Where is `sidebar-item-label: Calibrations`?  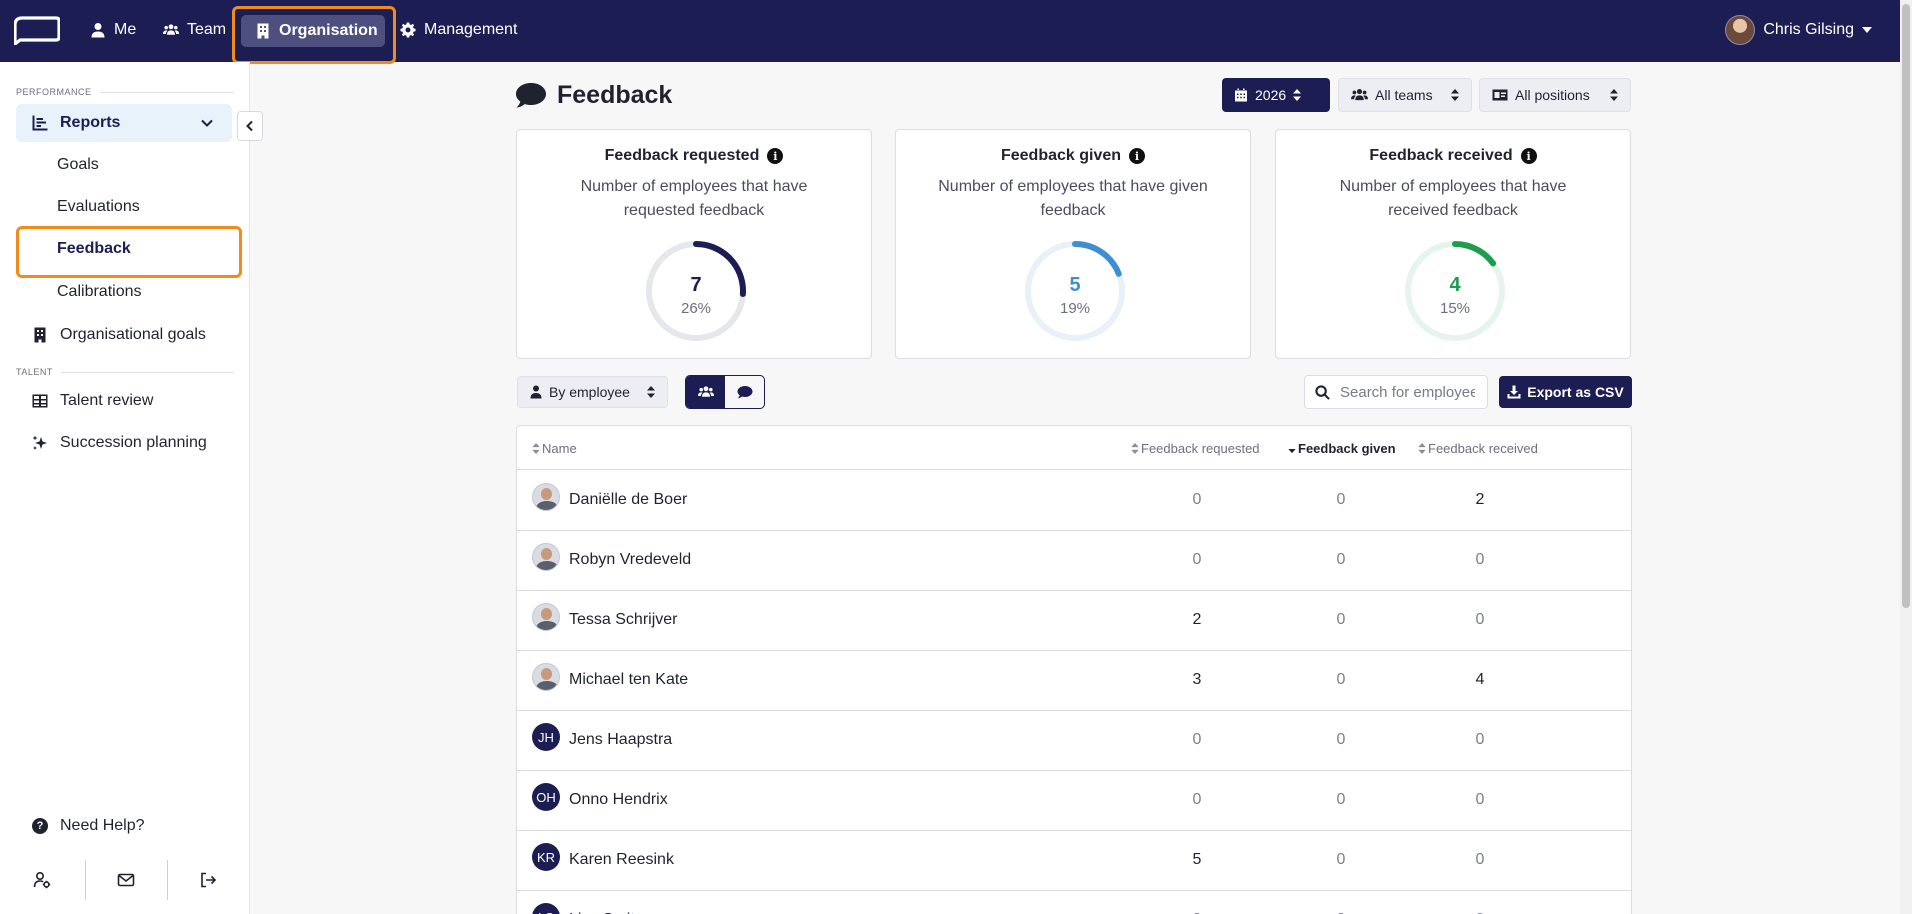
sidebar-item-label: Calibrations is located at coordinates (99, 291).